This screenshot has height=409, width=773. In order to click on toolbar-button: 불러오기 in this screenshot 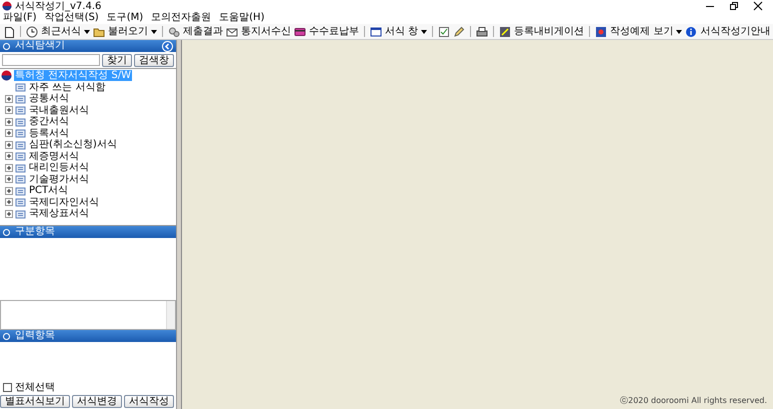, I will do `click(128, 32)`.